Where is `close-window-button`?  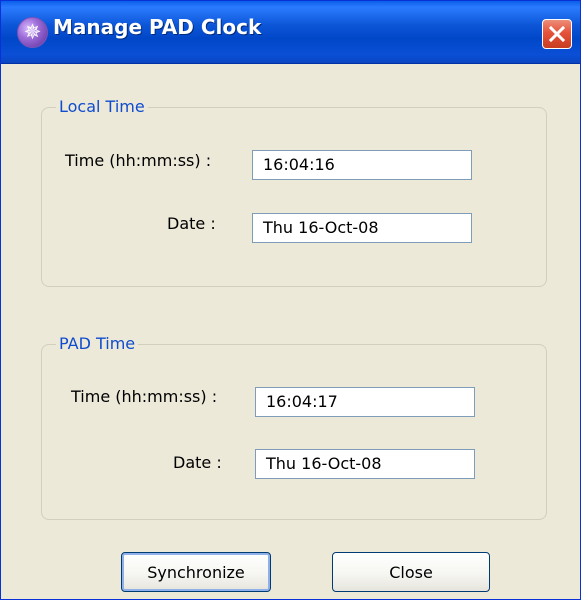
close-window-button is located at coordinates (557, 34).